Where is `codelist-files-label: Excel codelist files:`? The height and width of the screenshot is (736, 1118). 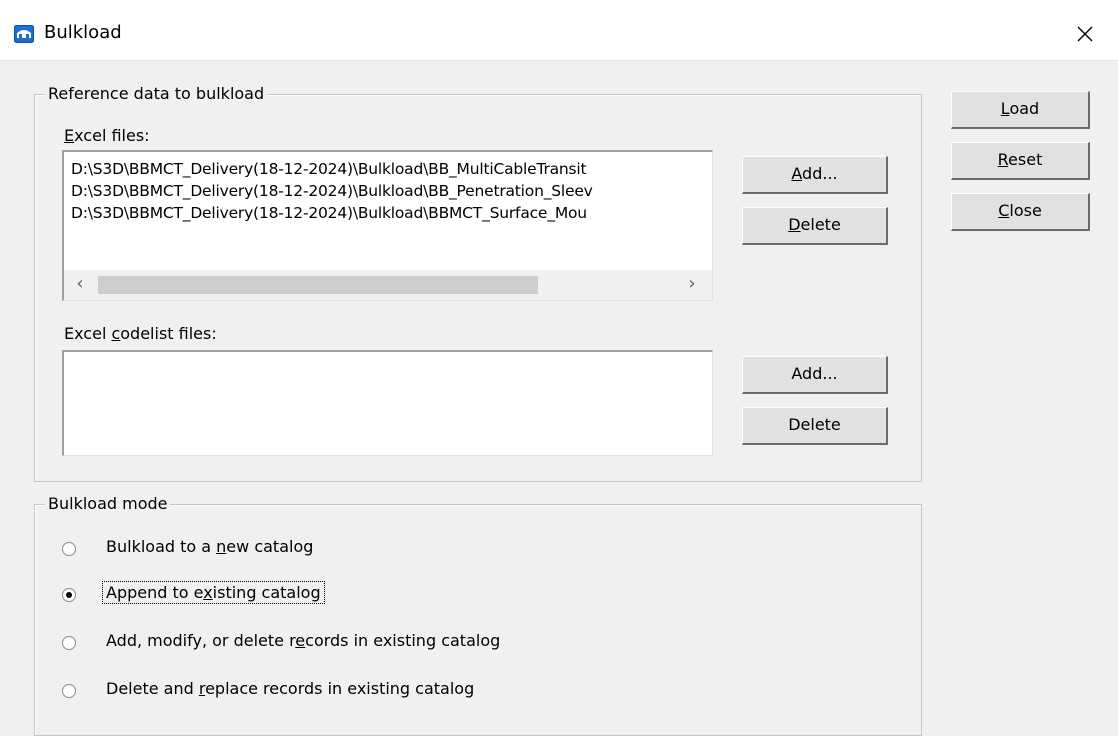 codelist-files-label: Excel codelist files: is located at coordinates (140, 333).